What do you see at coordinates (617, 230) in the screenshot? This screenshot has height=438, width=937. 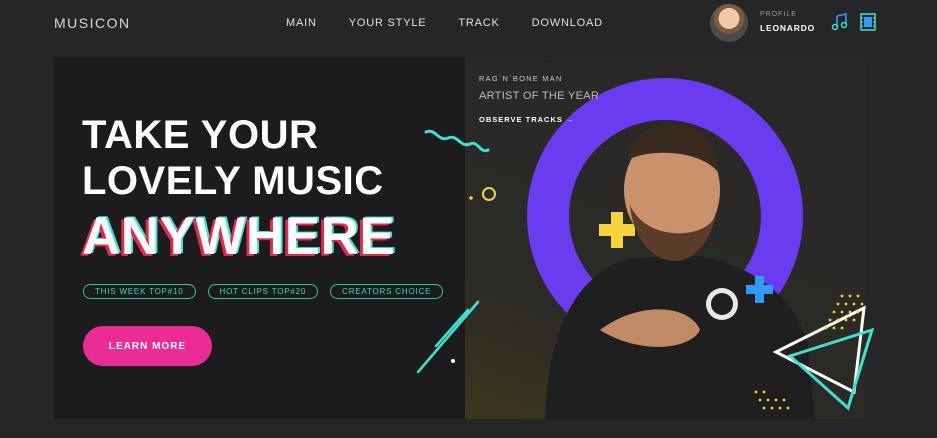 I see `yellow-plus-graphic` at bounding box center [617, 230].